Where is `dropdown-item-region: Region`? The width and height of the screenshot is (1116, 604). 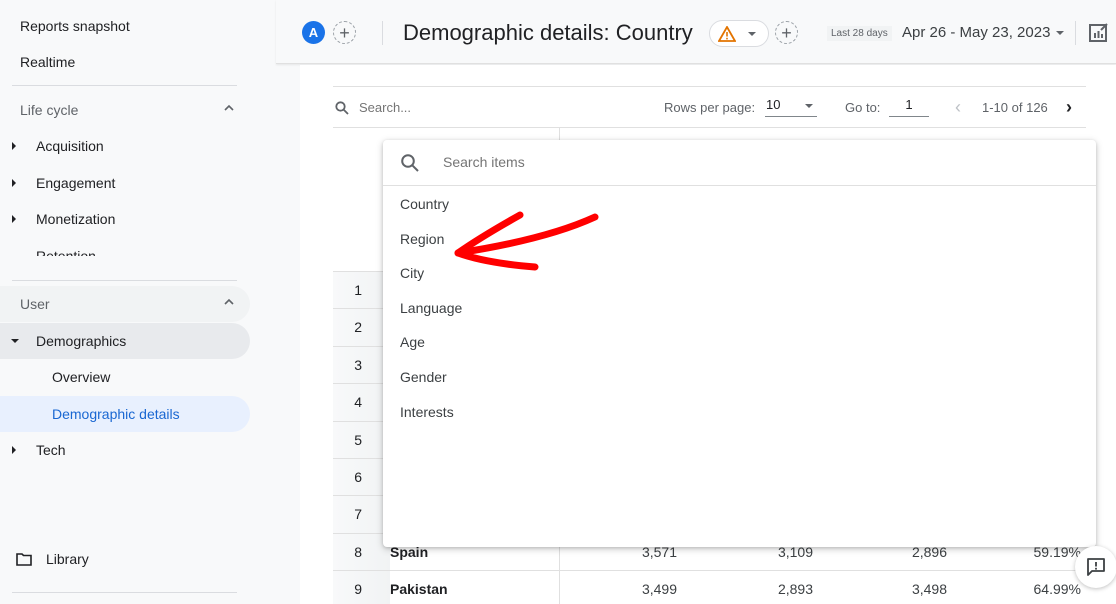 dropdown-item-region: Region is located at coordinates (739, 239).